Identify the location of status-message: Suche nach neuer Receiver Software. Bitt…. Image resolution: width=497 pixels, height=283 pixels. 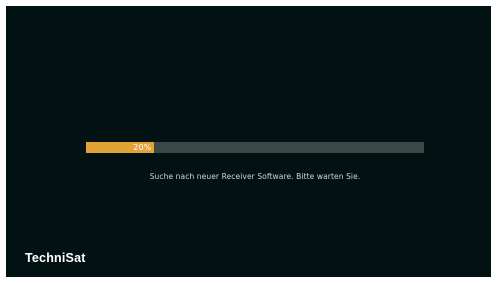
(255, 176).